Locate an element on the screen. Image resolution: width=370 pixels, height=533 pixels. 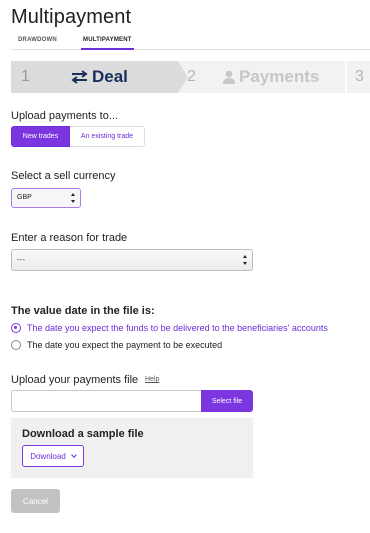
step-label: Deal is located at coordinates (99, 77).